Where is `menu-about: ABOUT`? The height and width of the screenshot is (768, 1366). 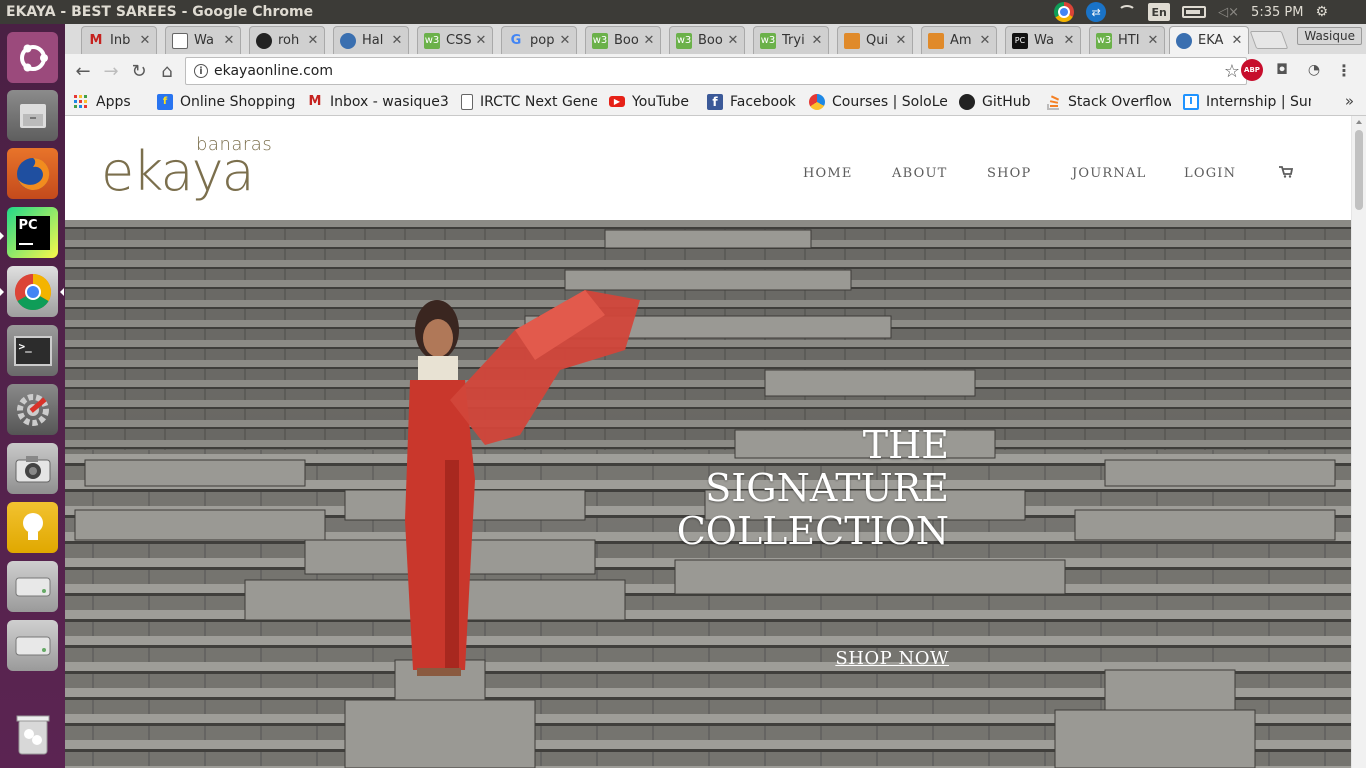
menu-about: ABOUT is located at coordinates (919, 173).